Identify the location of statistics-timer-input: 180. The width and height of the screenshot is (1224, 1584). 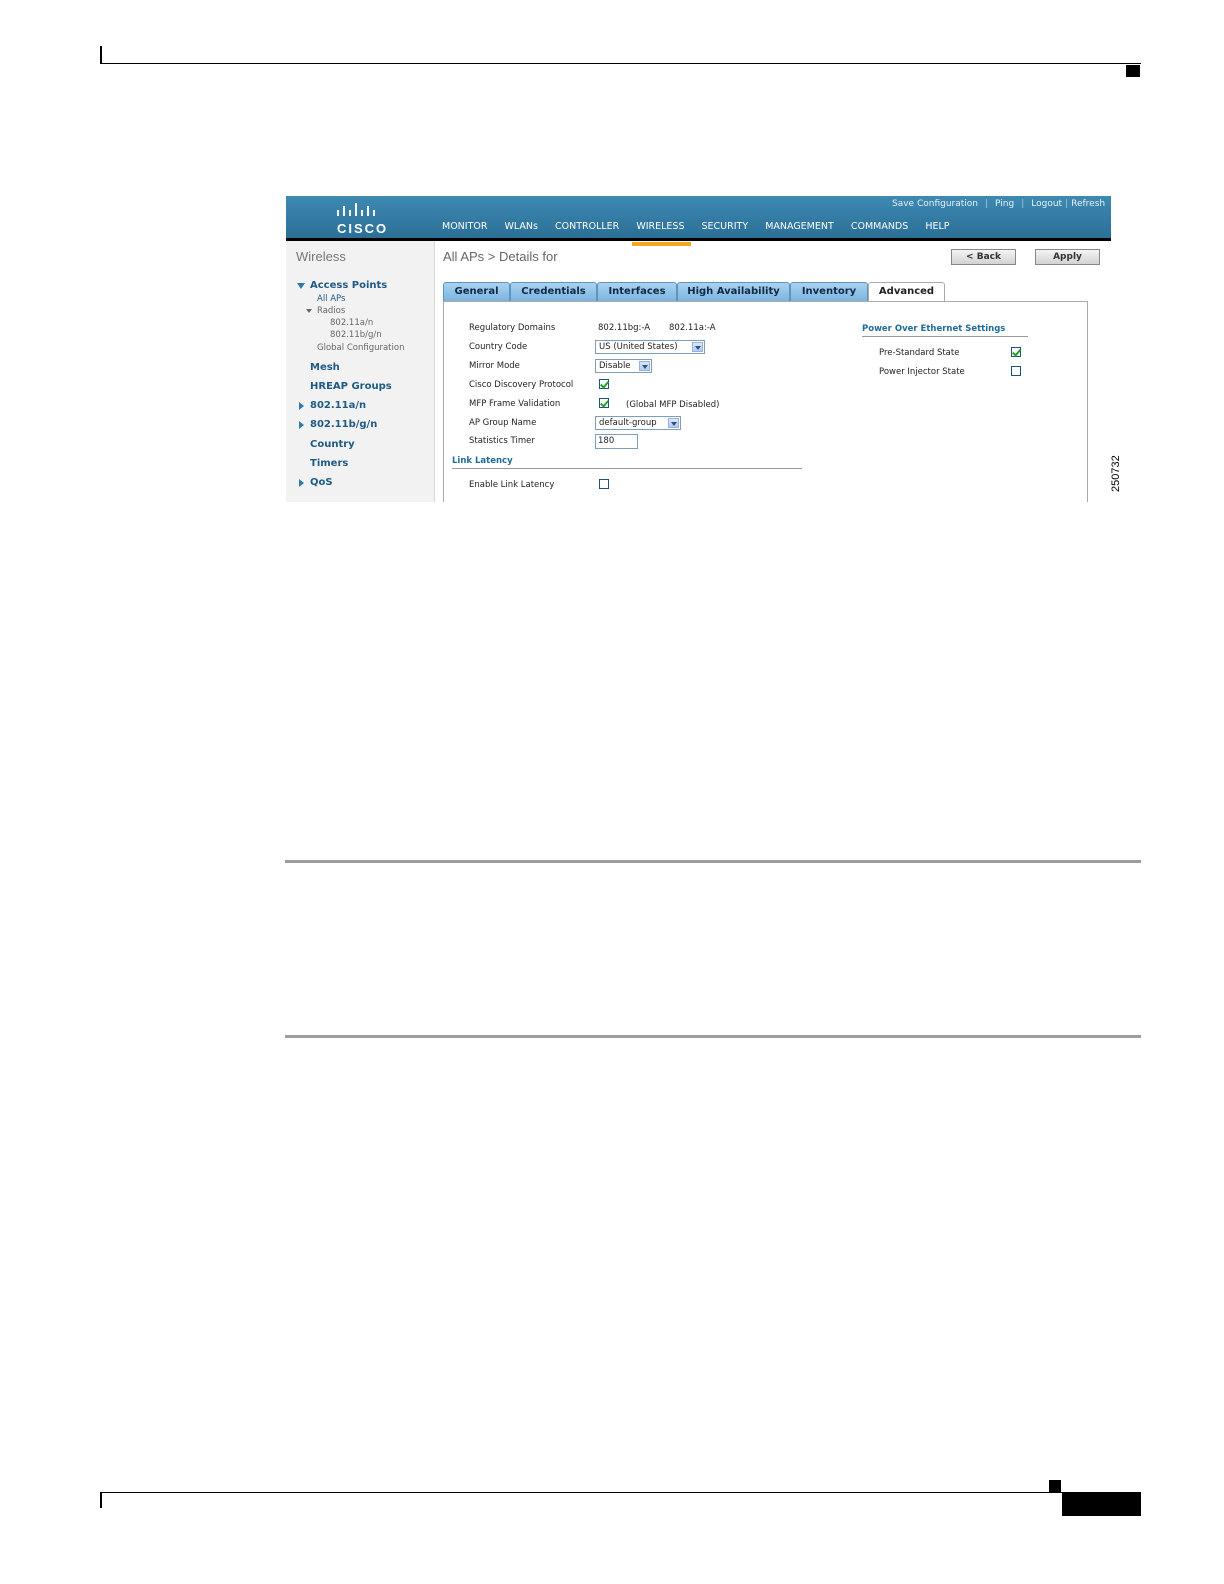
(616, 441).